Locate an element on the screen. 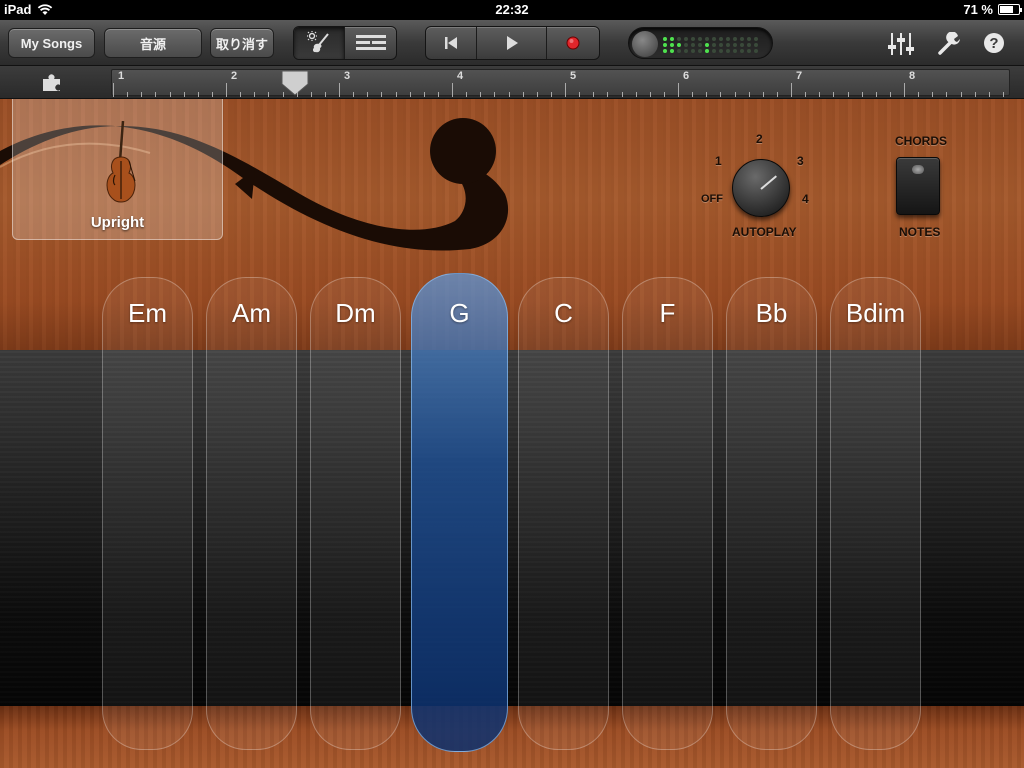 The image size is (1024, 768). chords-notes-switch is located at coordinates (918, 186).